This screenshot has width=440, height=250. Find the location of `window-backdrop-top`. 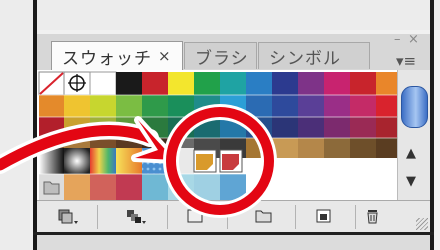

window-backdrop-top is located at coordinates (220, 15).